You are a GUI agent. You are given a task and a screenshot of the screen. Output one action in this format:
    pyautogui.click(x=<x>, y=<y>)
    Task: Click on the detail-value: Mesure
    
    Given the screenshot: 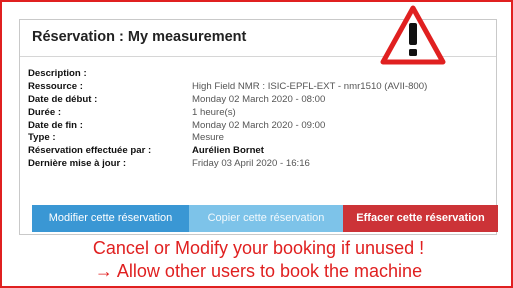 What is the action you would take?
    pyautogui.click(x=208, y=138)
    